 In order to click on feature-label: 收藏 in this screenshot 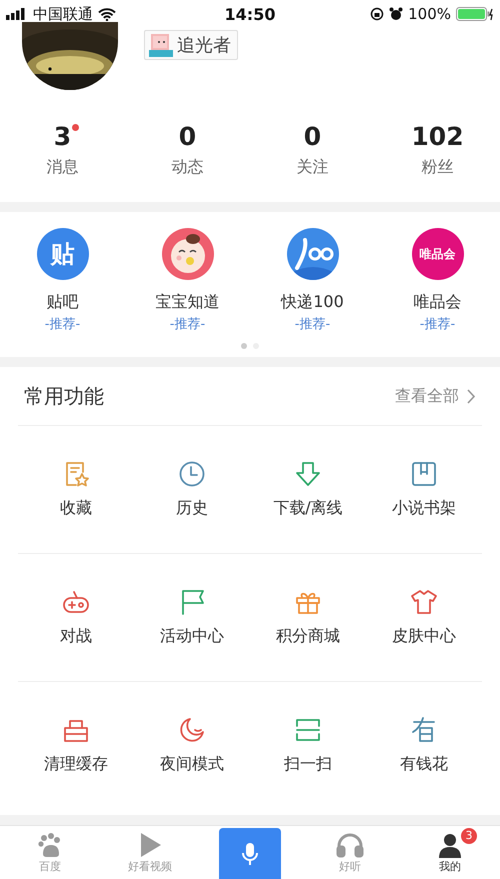, I will do `click(76, 508)`.